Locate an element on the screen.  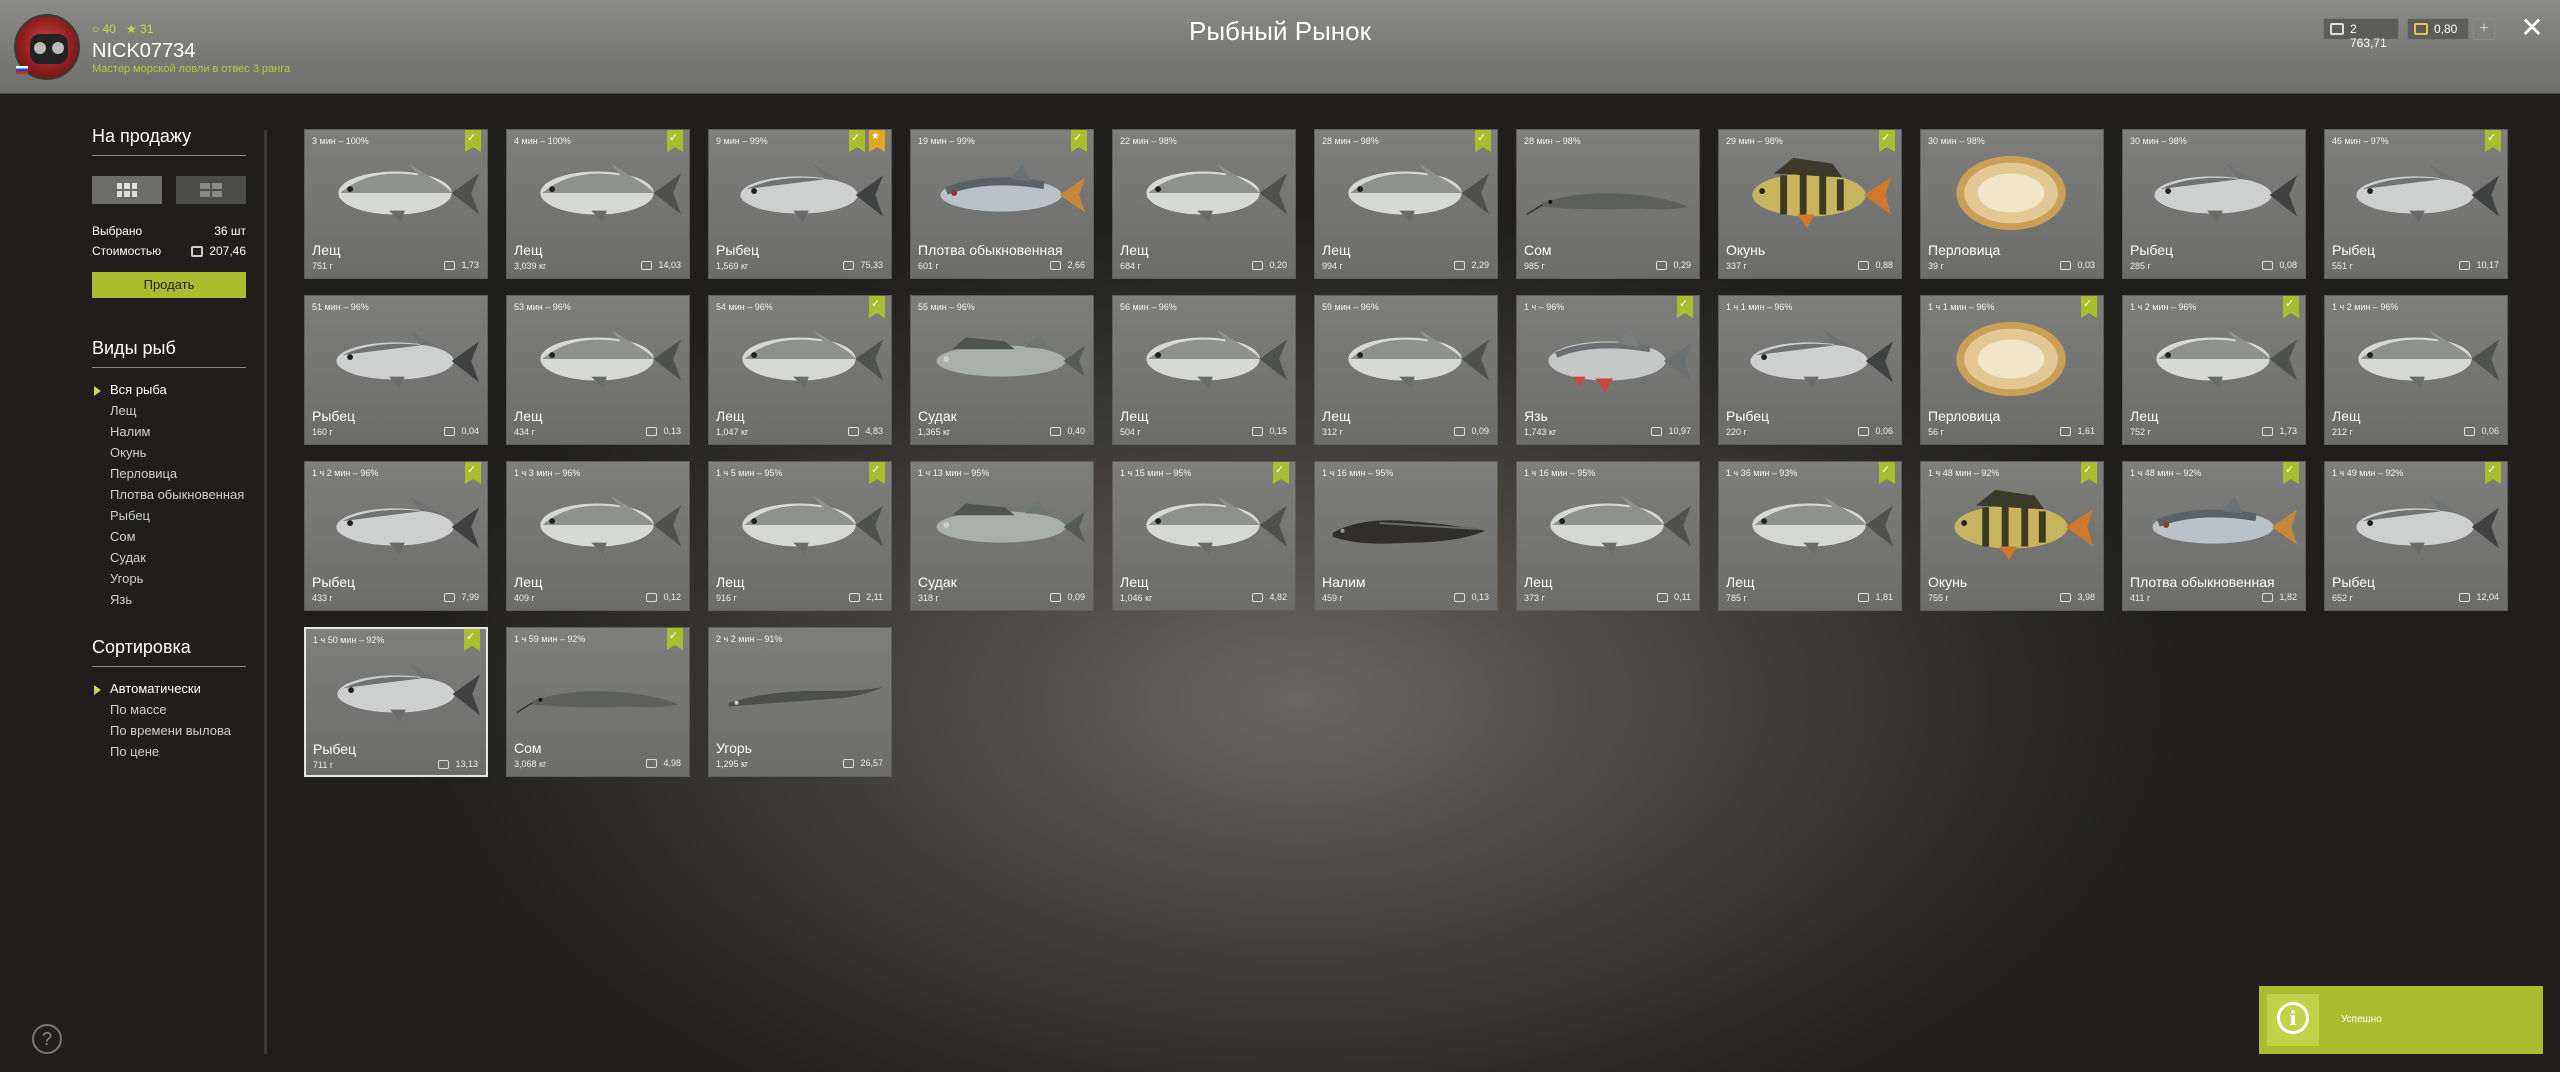
fish-type-item: Судак is located at coordinates (169, 560).